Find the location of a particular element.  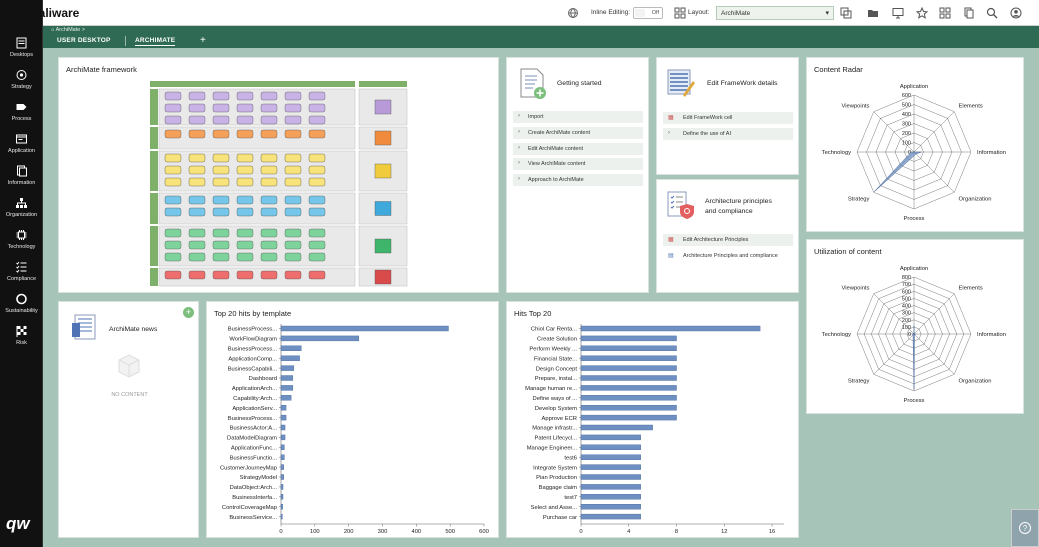

category-label: Create Solution is located at coordinates (557, 340).